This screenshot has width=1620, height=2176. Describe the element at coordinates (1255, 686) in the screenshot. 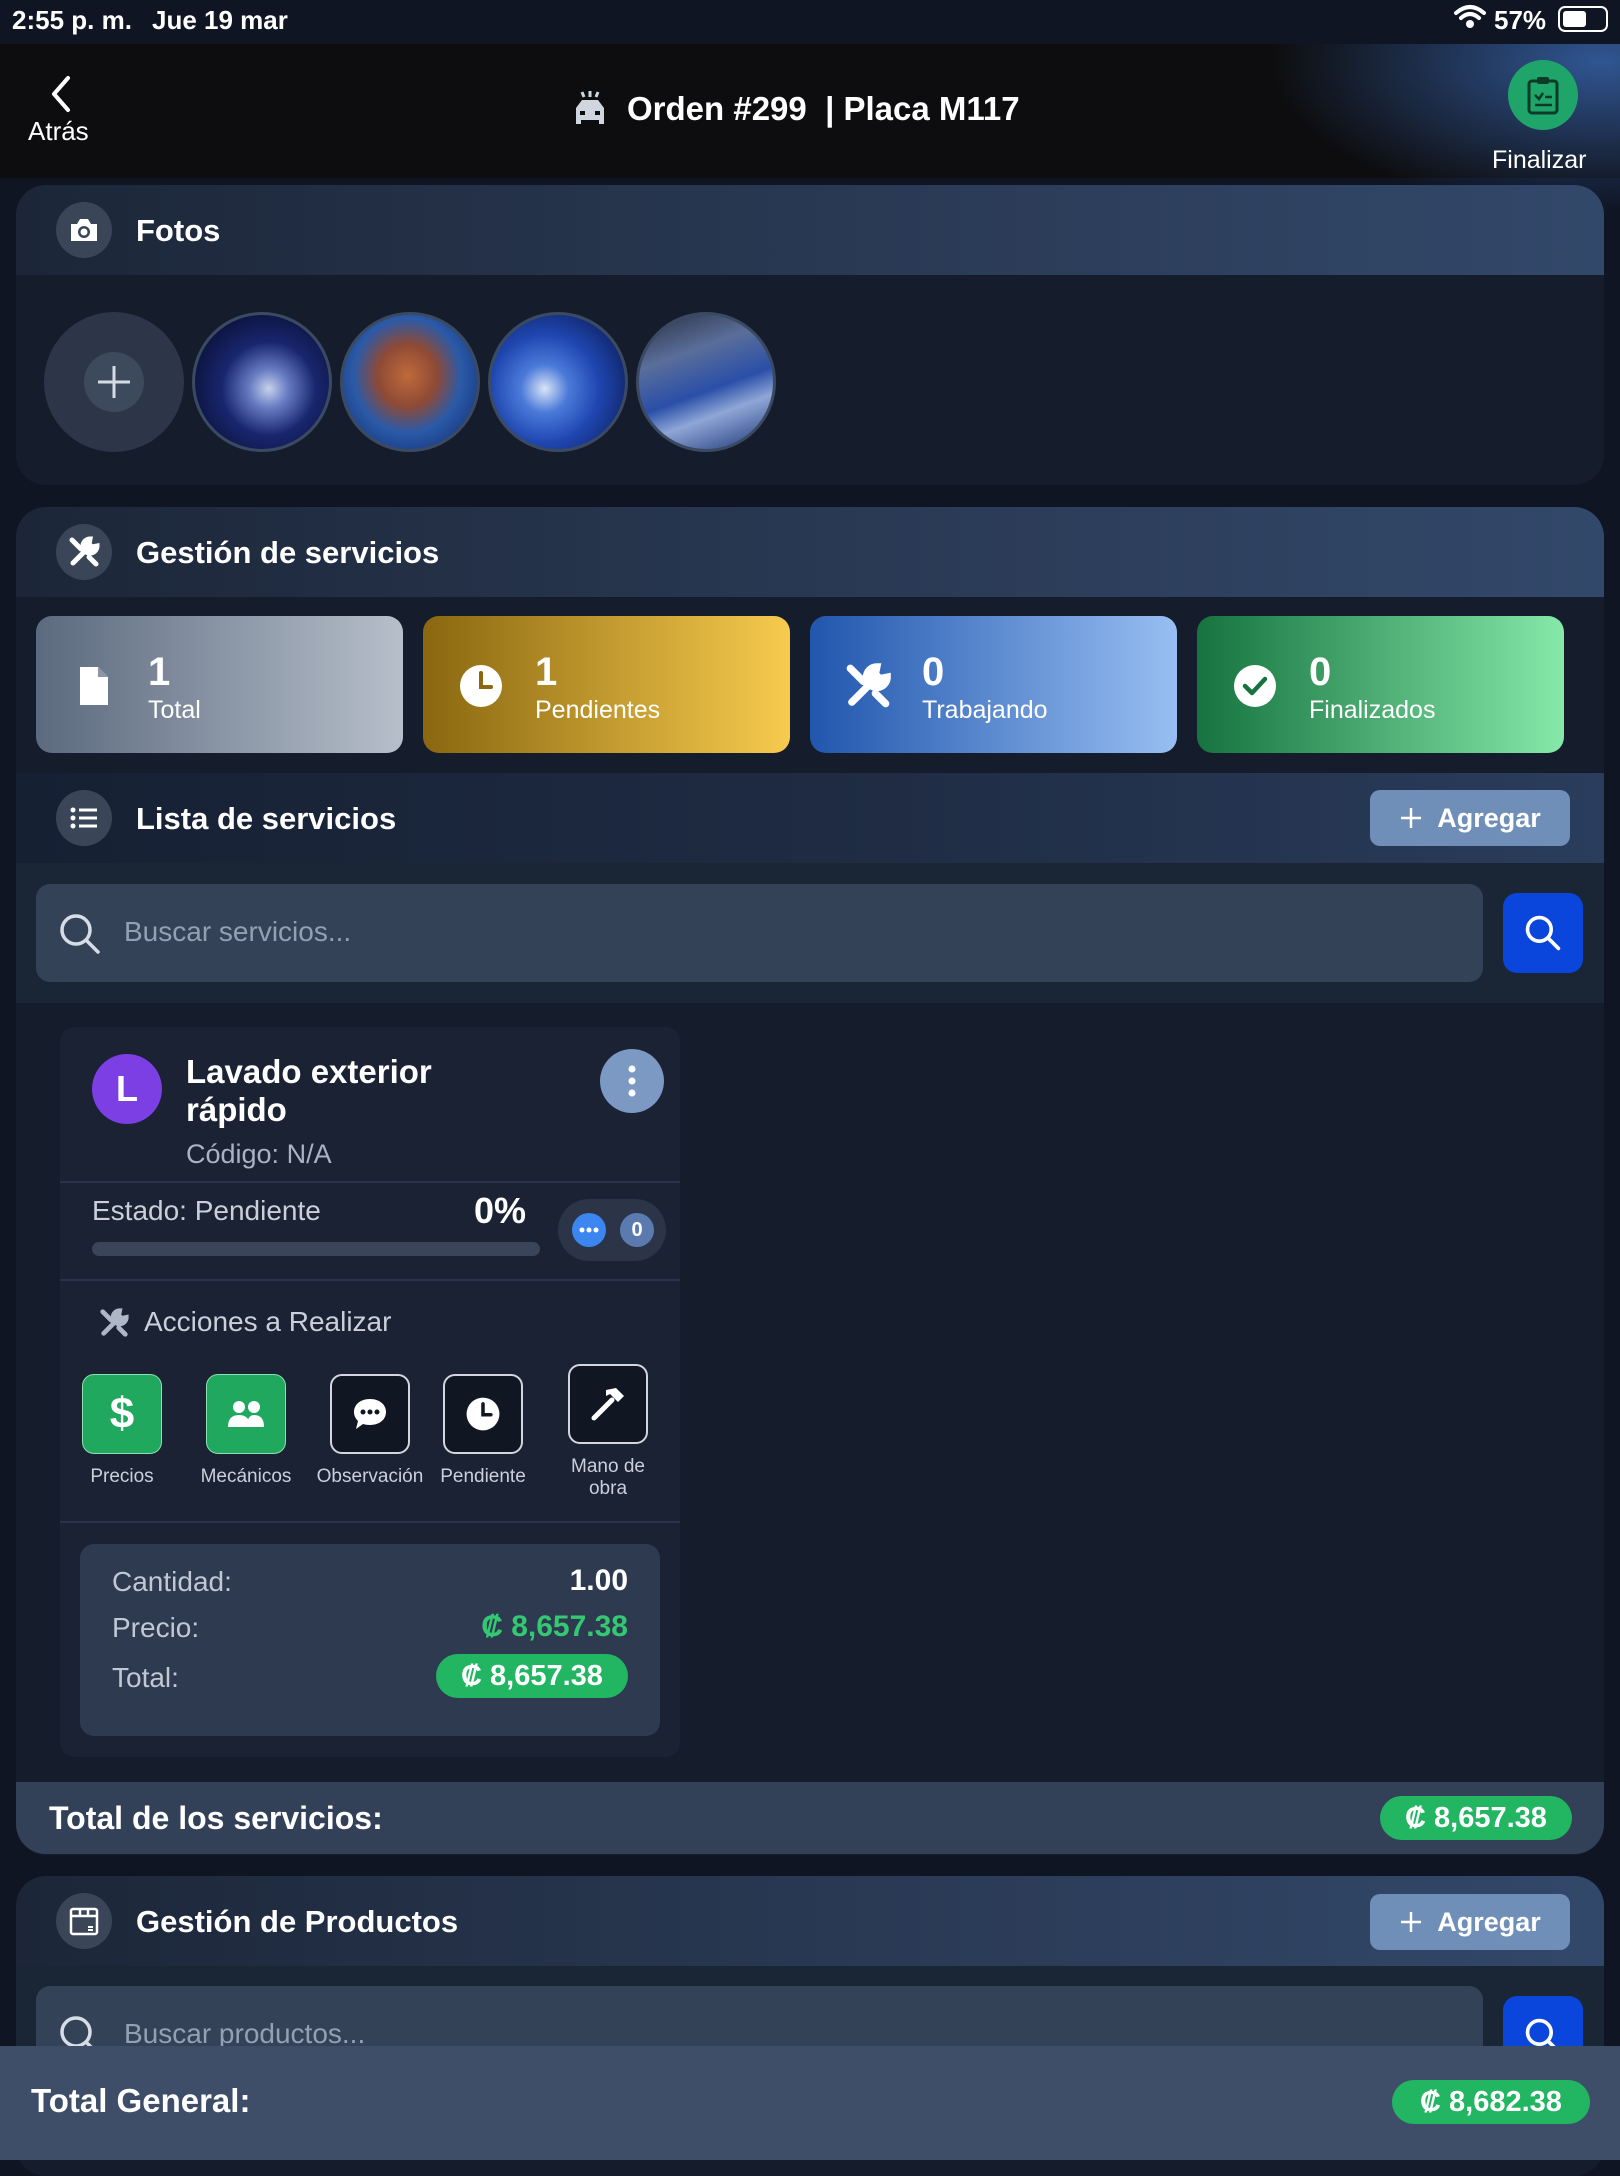

I see `check-circle-icon` at that location.